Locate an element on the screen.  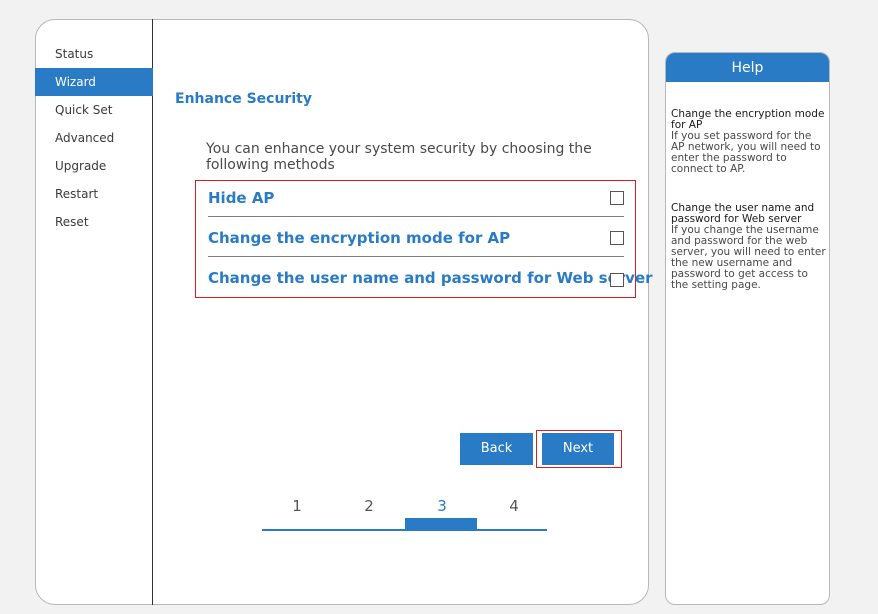
step-progress-line is located at coordinates (404, 530).